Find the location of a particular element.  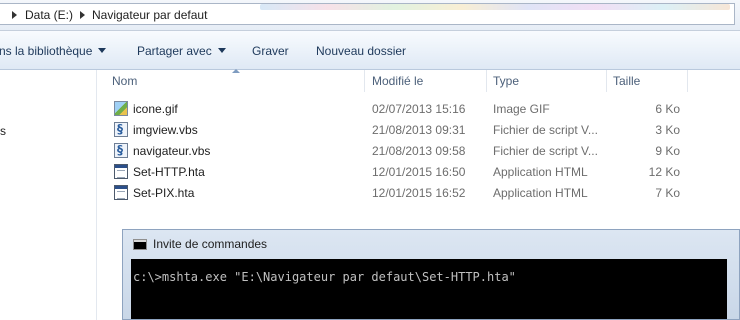

gif-image-icon is located at coordinates (121, 108).